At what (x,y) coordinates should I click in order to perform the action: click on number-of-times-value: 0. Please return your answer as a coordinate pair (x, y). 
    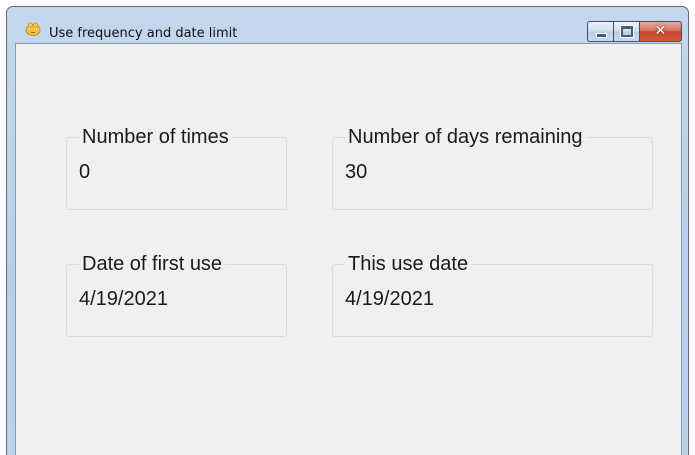
    Looking at the image, I should click on (85, 172).